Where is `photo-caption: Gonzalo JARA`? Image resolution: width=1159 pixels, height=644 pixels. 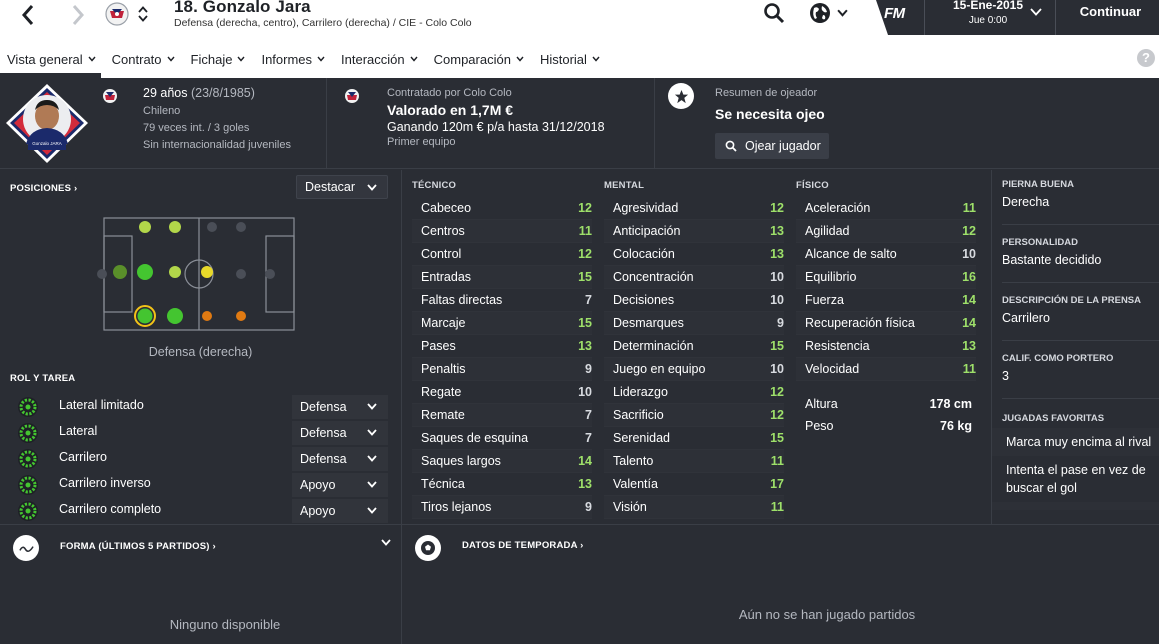 photo-caption: Gonzalo JARA is located at coordinates (47, 143).